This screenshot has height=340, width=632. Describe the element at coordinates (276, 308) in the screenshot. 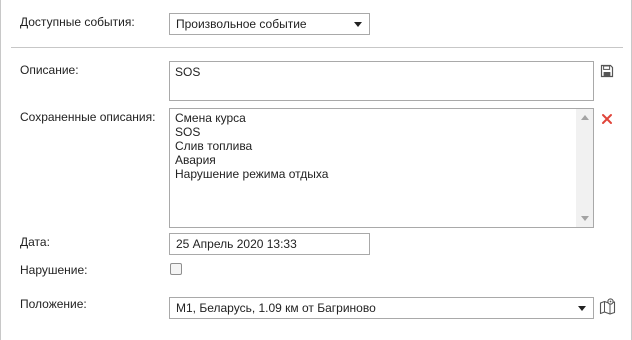

I see `position-value: M1, Беларусь, 1.09 км от Багриново` at that location.